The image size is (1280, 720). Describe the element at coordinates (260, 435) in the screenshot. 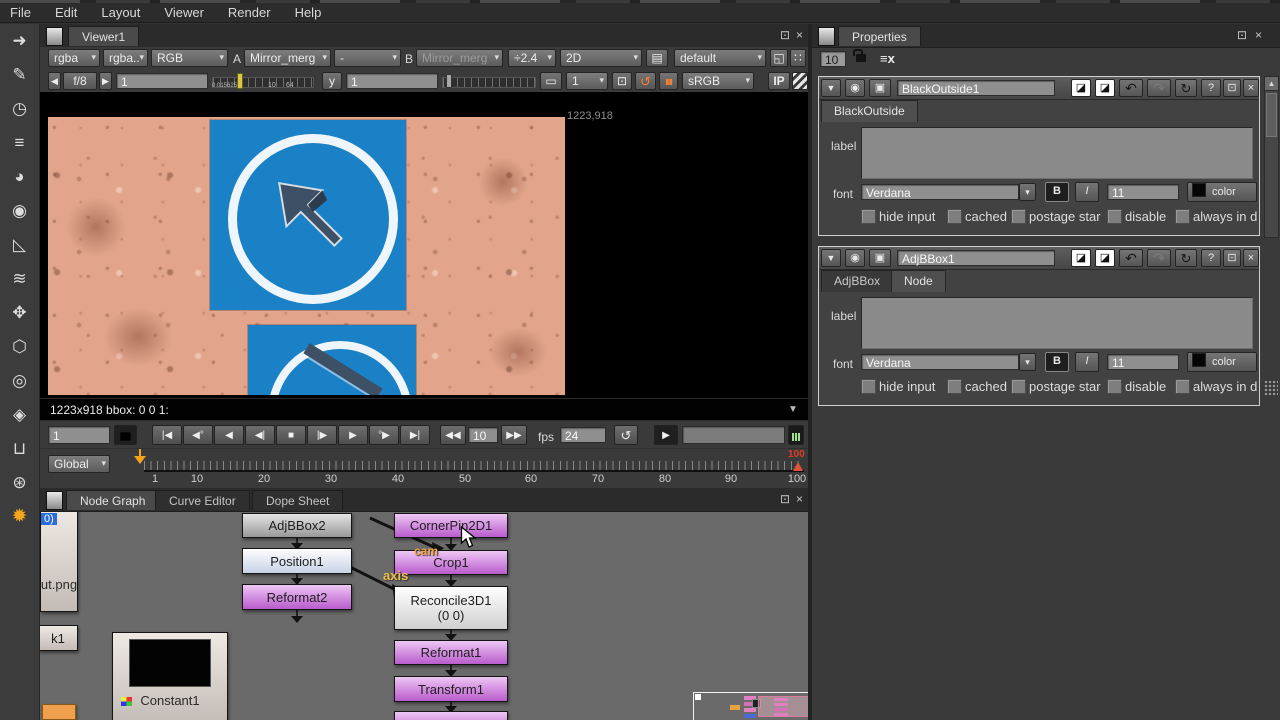

I see `step-back-button: ◀|` at that location.